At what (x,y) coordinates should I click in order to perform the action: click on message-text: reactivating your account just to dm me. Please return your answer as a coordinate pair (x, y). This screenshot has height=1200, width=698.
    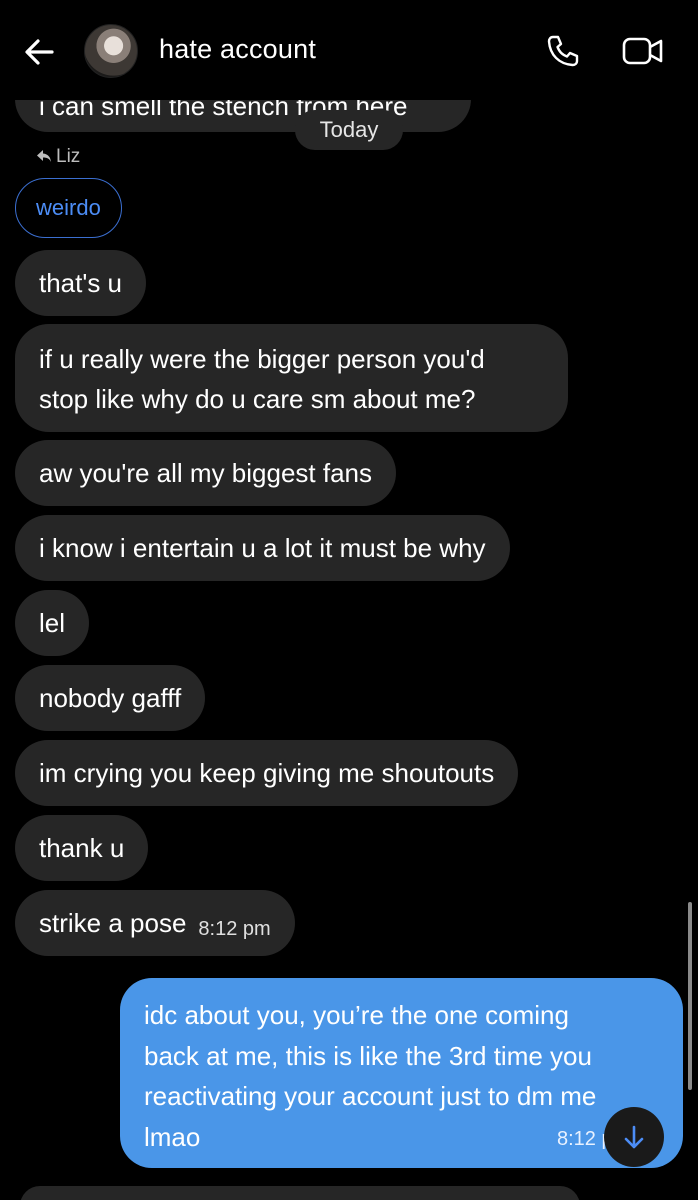
    Looking at the image, I should click on (370, 1096).